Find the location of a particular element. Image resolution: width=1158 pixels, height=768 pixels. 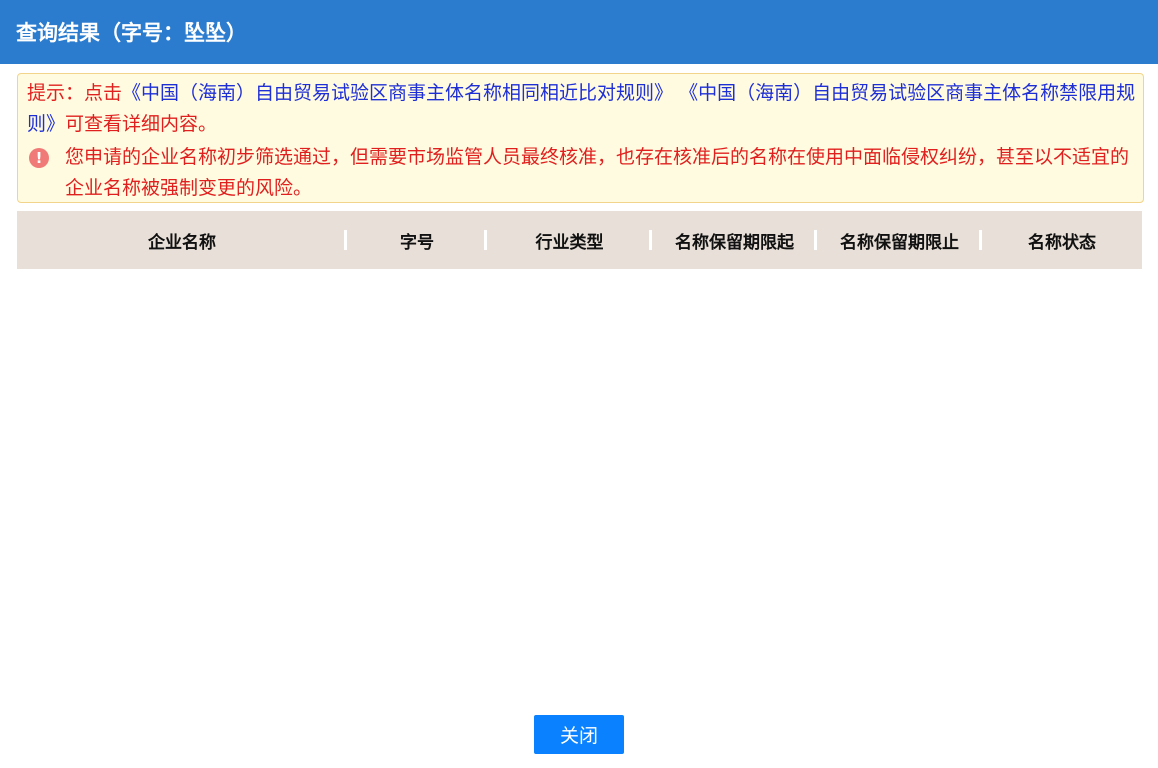

column-header-status: 名称状态 is located at coordinates (1062, 242).